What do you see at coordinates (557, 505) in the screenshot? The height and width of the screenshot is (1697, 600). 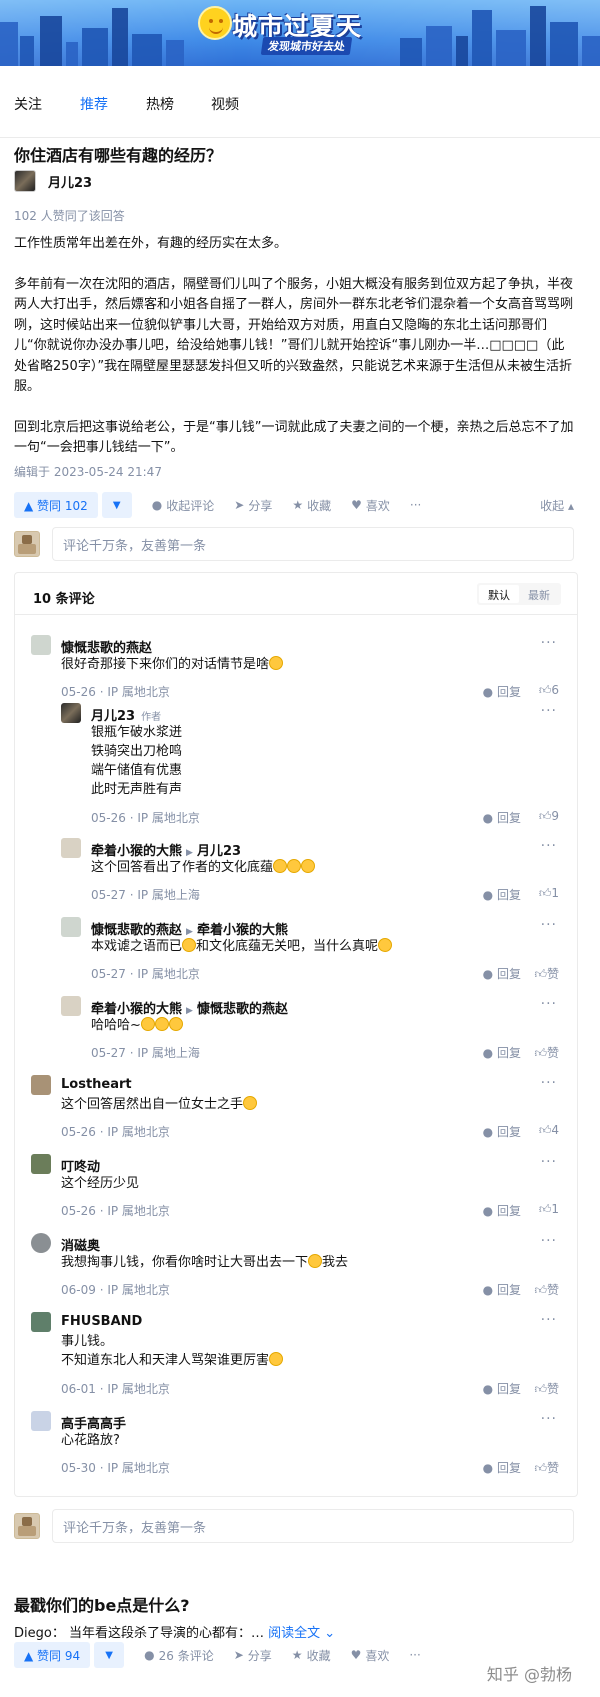 I see `collapse-button: 收起 ▴` at bounding box center [557, 505].